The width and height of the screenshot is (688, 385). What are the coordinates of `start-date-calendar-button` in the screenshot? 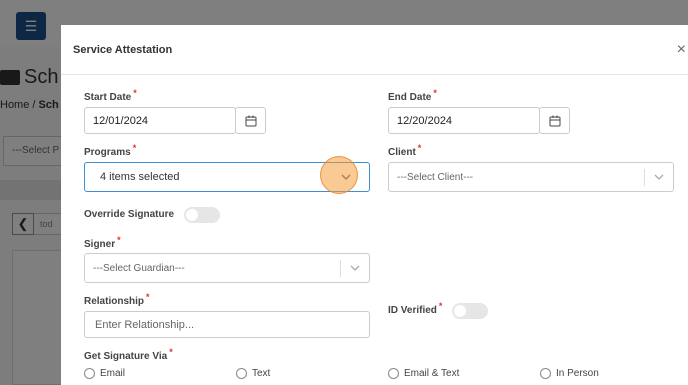 It's located at (250, 120).